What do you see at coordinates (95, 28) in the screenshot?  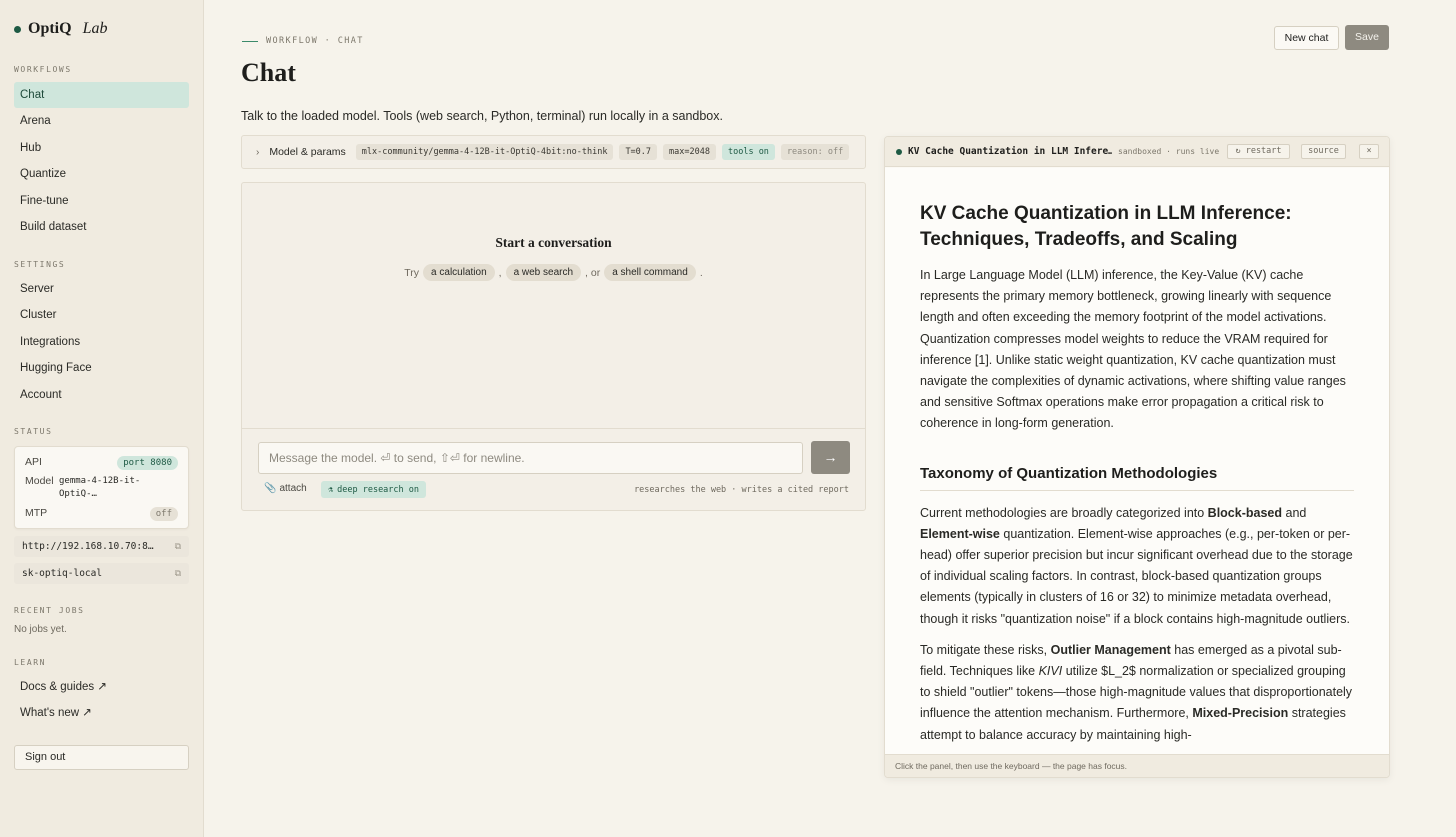 I see `brand-sub: Lab` at bounding box center [95, 28].